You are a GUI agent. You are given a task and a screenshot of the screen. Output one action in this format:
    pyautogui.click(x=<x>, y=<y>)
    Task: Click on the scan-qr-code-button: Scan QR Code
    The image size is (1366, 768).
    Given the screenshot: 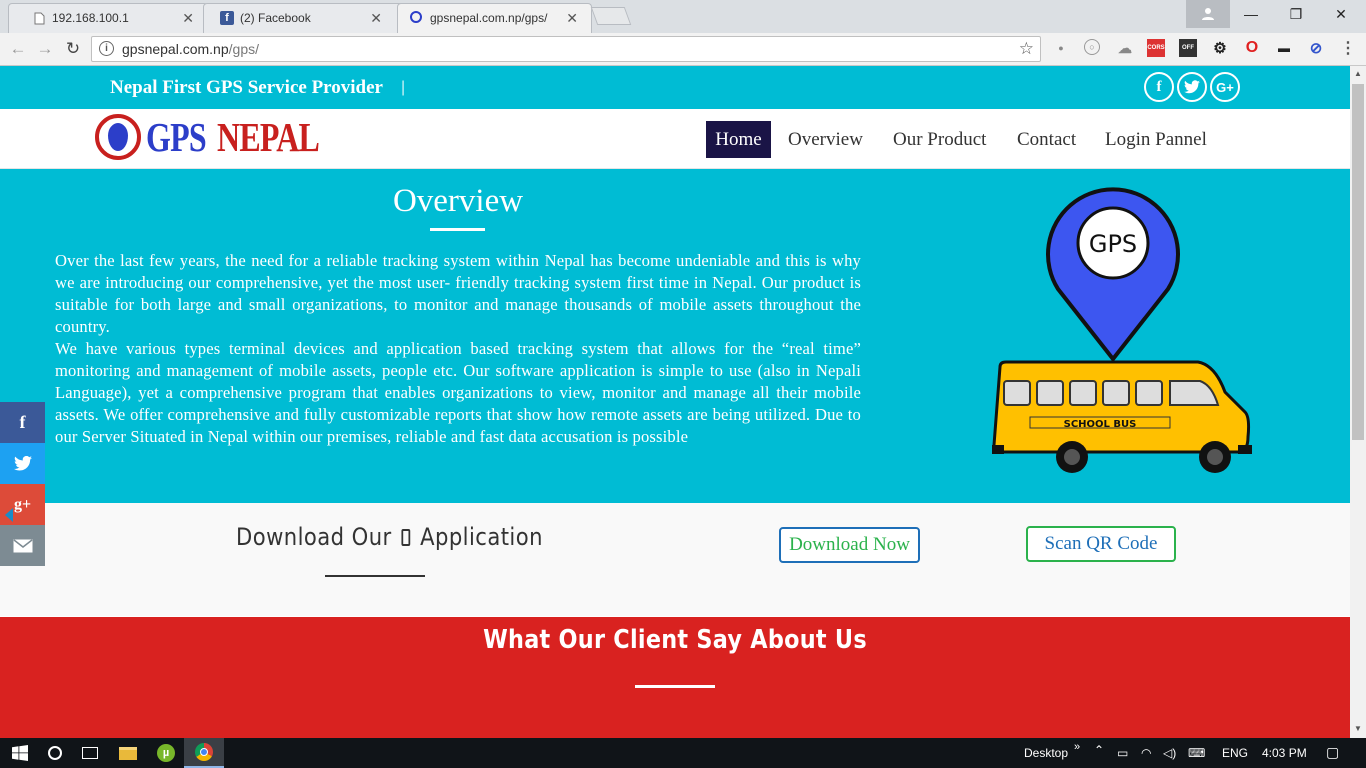 What is the action you would take?
    pyautogui.click(x=1101, y=544)
    